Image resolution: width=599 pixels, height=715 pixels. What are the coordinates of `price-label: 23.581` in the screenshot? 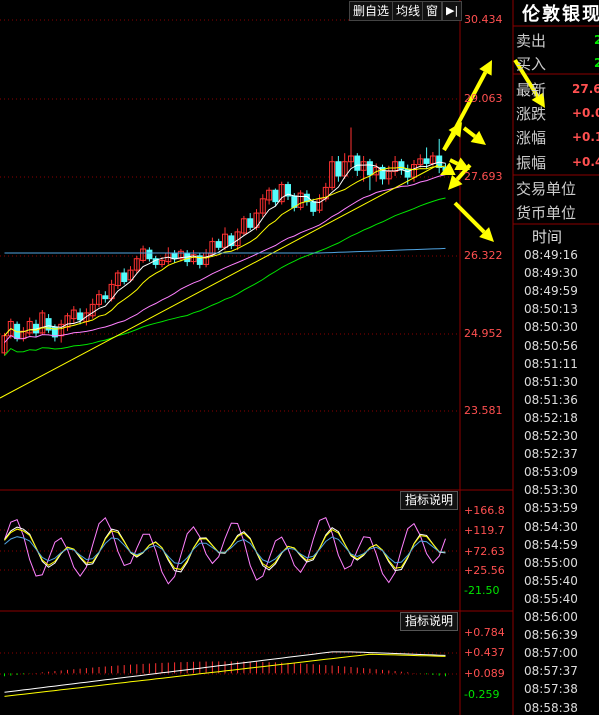 It's located at (483, 410).